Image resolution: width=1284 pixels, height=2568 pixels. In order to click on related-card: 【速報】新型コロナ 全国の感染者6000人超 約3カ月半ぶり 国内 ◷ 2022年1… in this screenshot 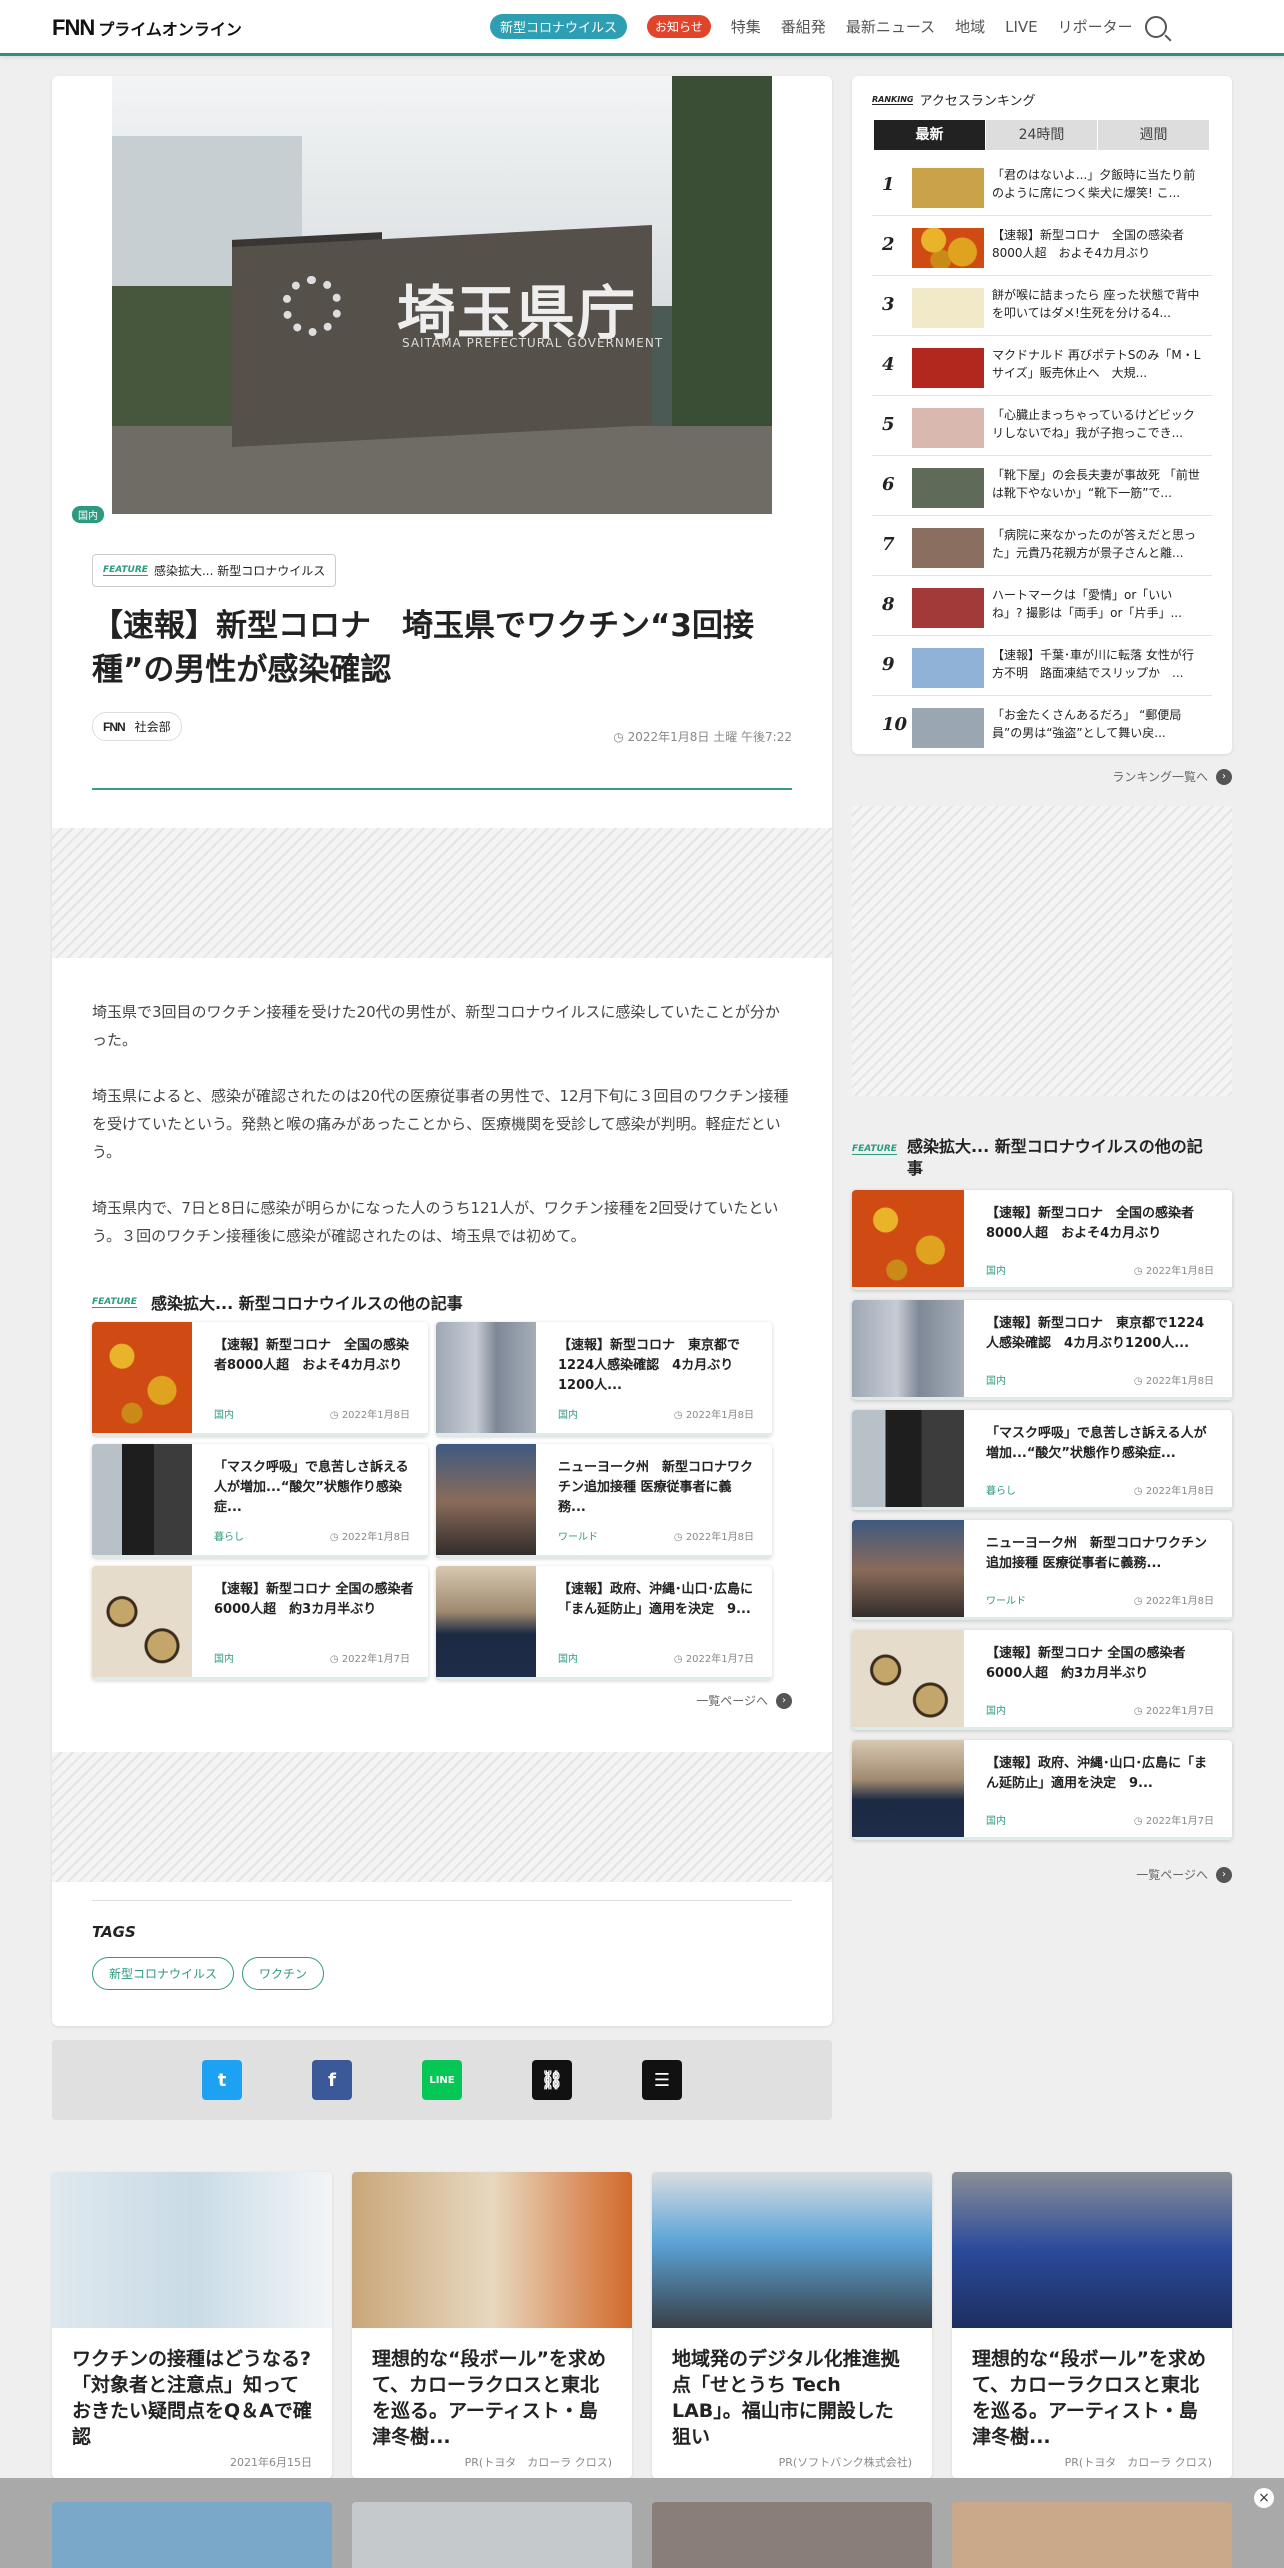, I will do `click(260, 1623)`.